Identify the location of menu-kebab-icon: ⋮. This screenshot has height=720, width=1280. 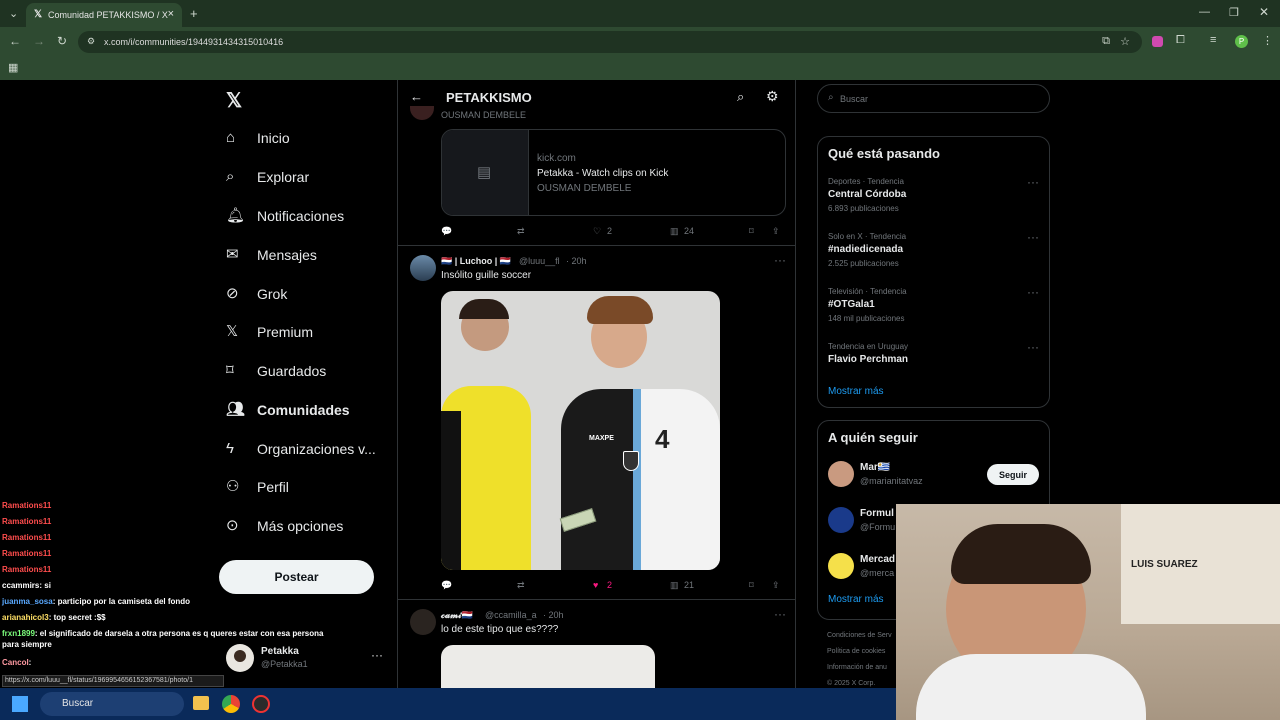
(1267, 40).